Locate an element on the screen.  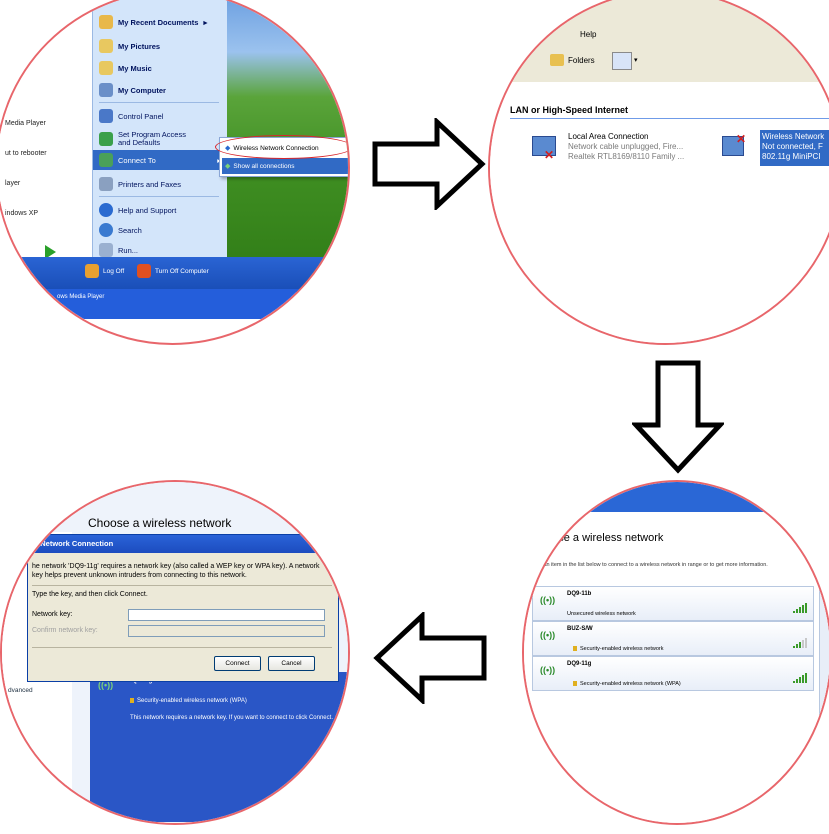
control-panel-icon is located at coordinates (106, 116).